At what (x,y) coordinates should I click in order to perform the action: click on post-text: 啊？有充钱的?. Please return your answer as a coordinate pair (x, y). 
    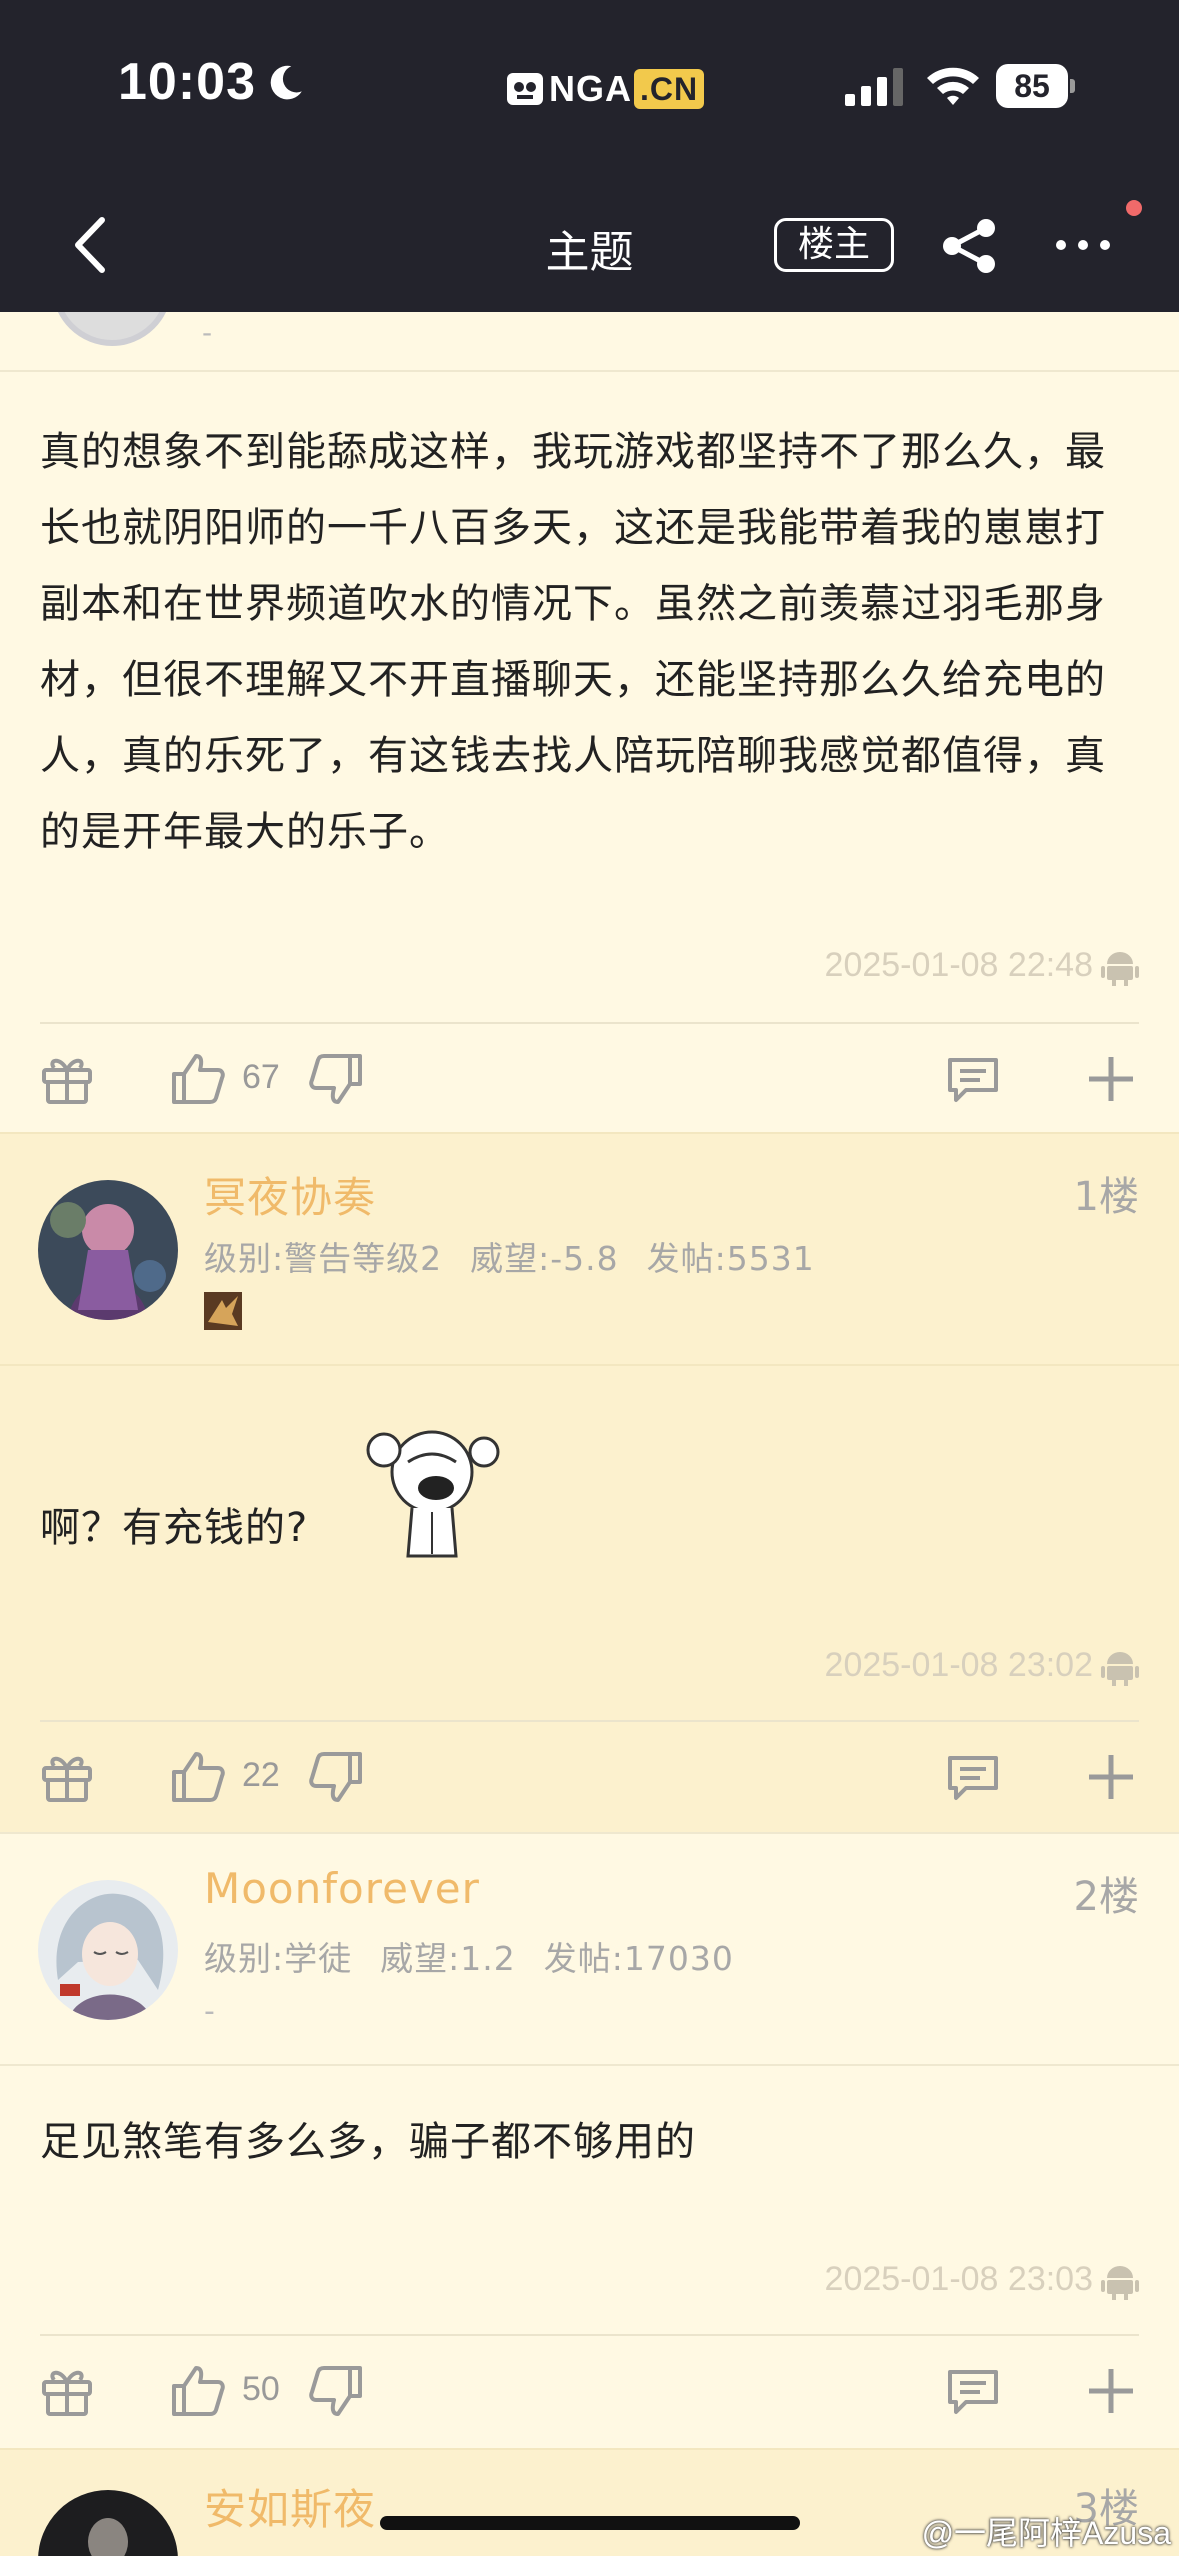
    Looking at the image, I should click on (174, 1528).